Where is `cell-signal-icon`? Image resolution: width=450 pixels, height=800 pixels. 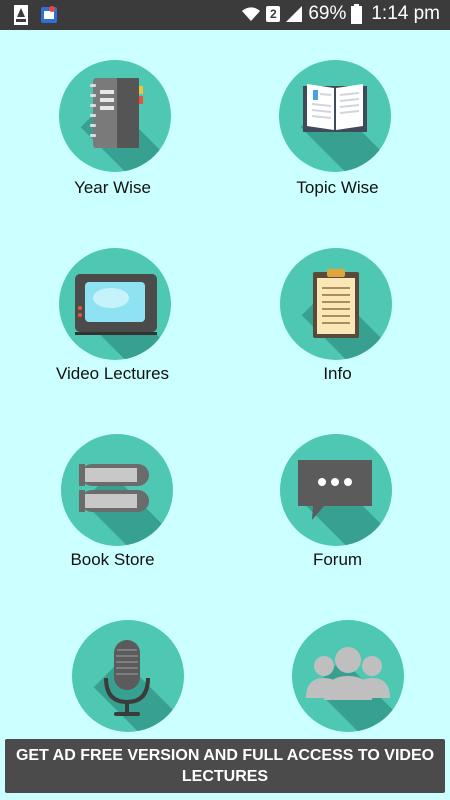
cell-signal-icon is located at coordinates (294, 14).